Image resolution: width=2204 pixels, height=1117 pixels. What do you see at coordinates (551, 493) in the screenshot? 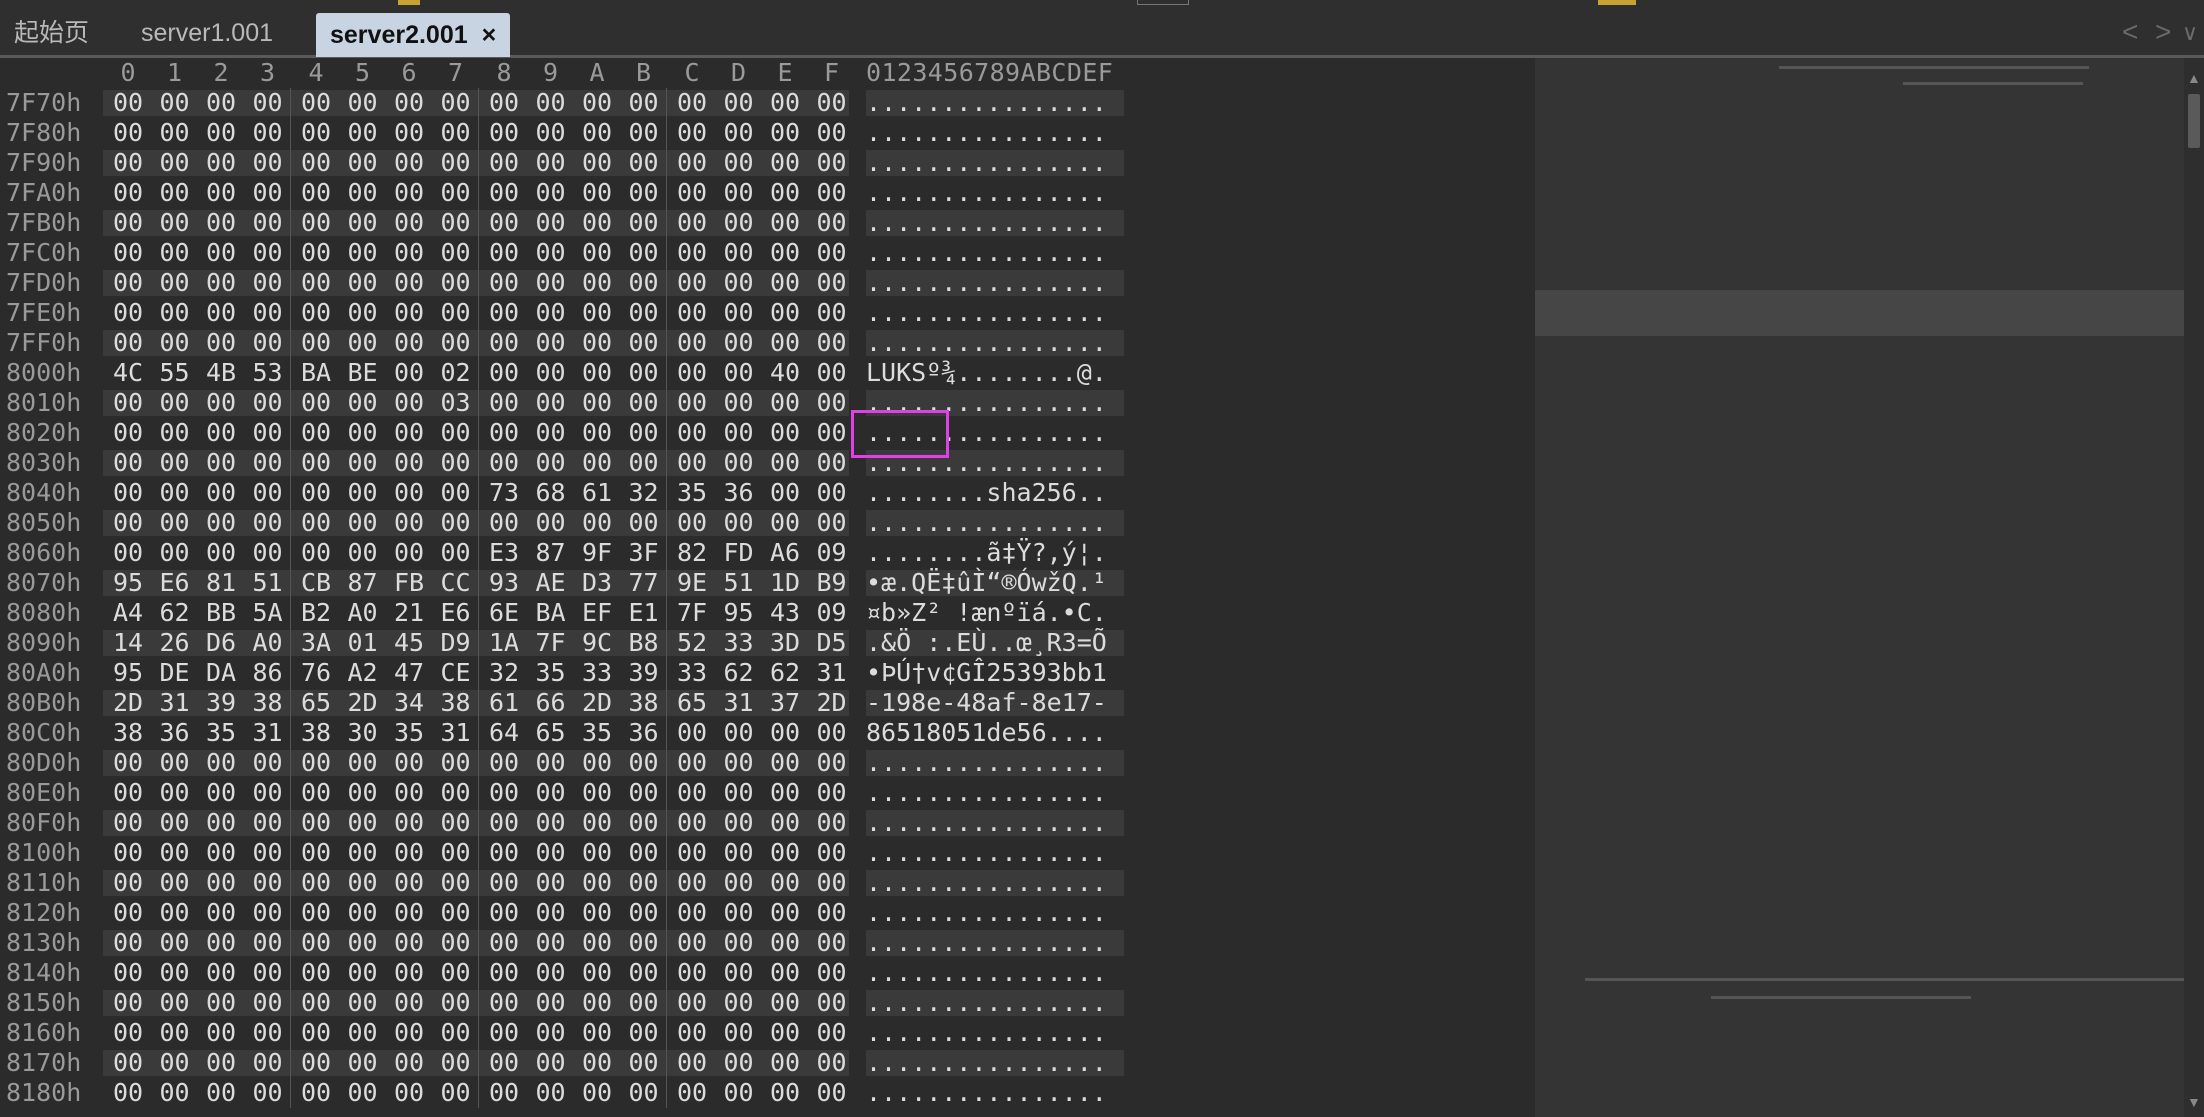
I see `hex-byte: 68` at bounding box center [551, 493].